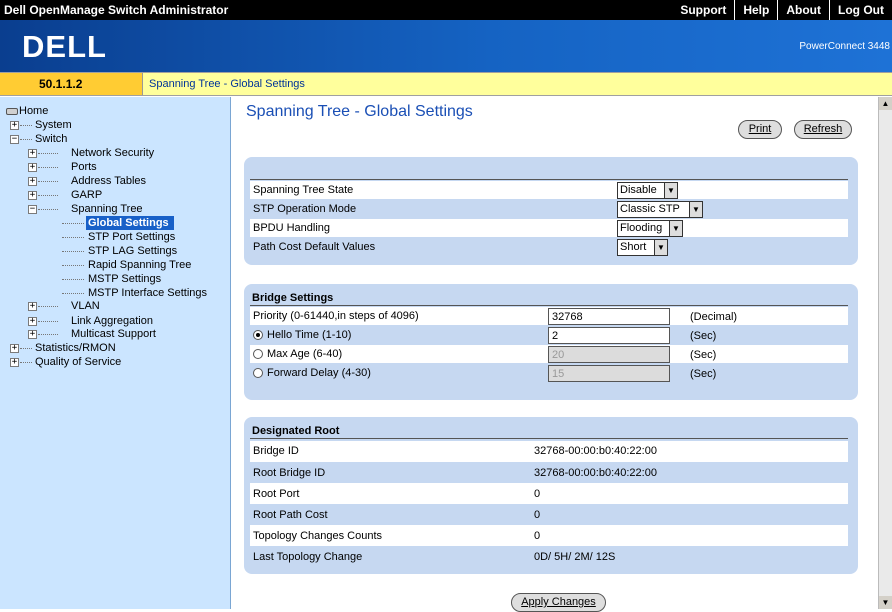 The image size is (892, 612). What do you see at coordinates (12, 111) in the screenshot?
I see `home-icon` at bounding box center [12, 111].